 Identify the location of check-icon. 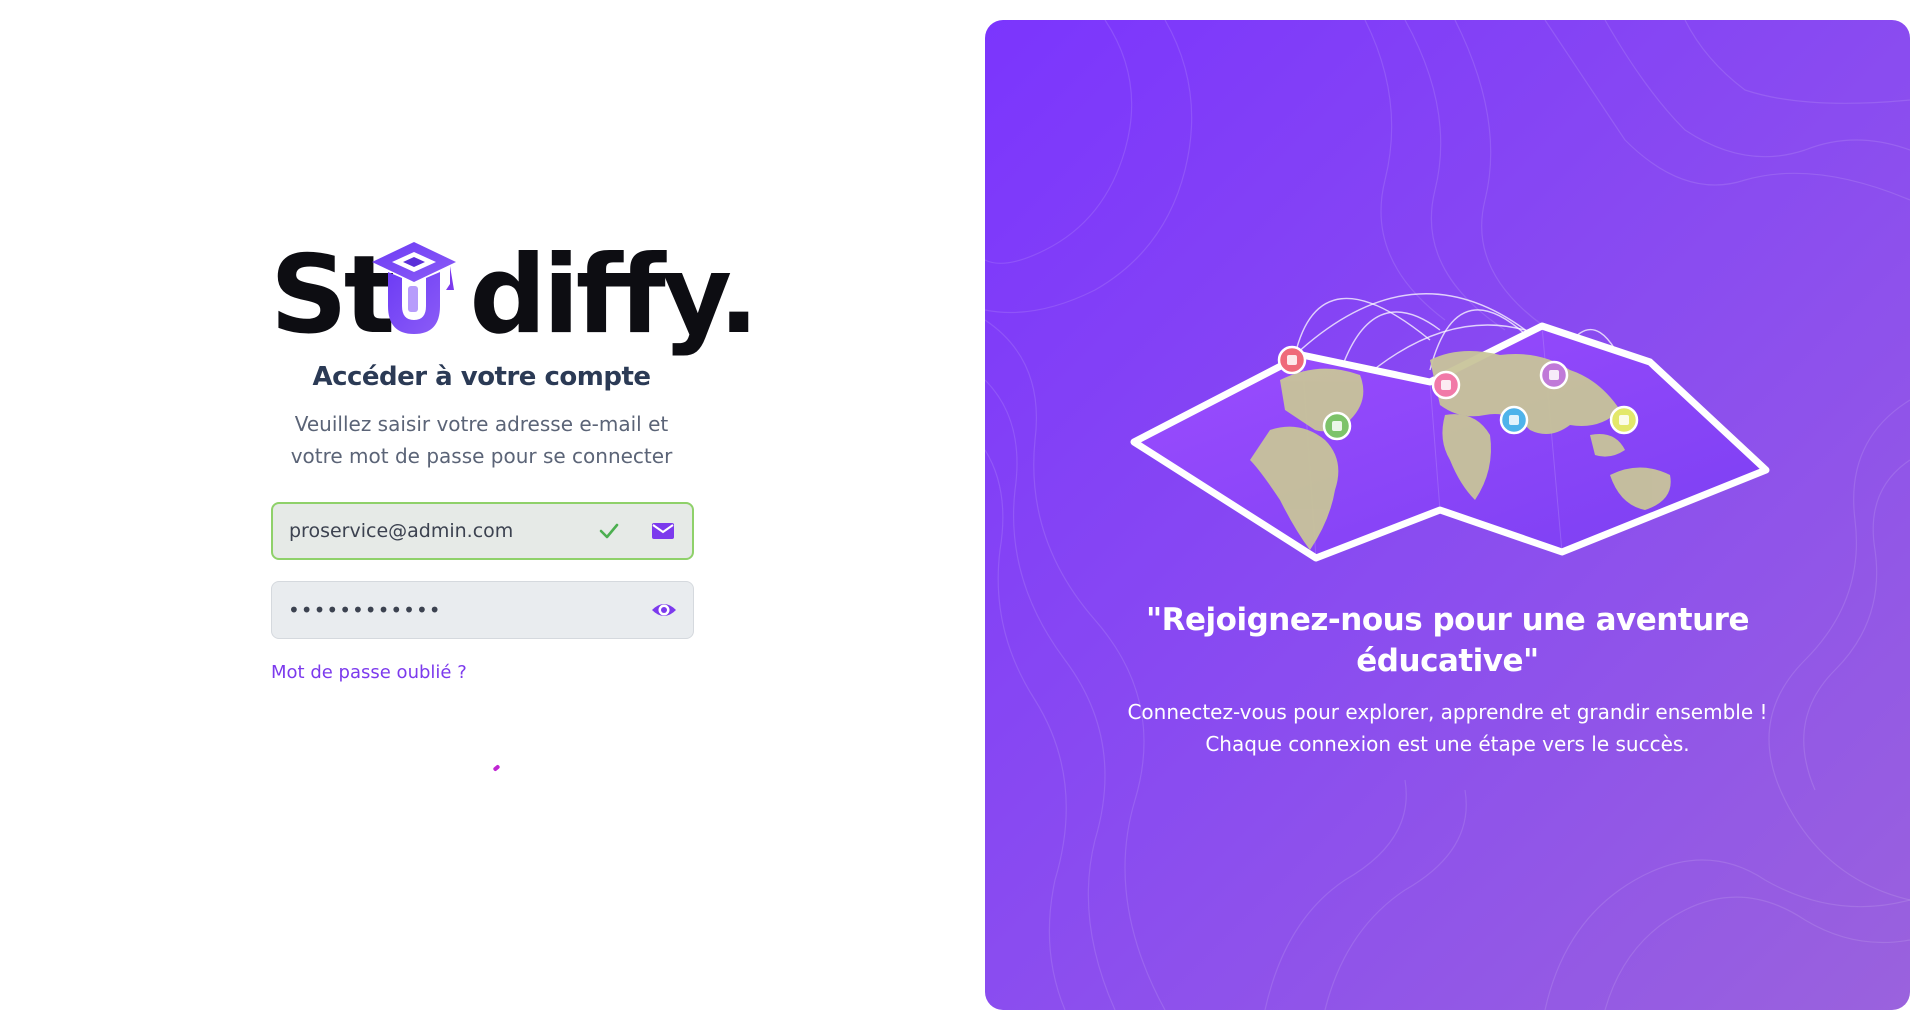
(609, 531).